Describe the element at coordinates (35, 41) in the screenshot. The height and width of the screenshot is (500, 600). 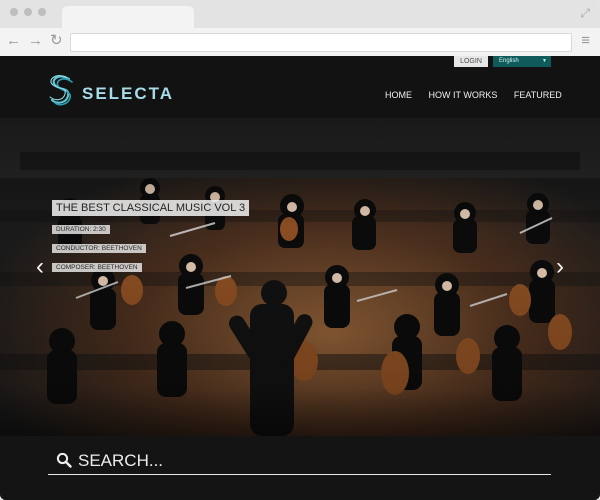
I see `forward-icon: →` at that location.